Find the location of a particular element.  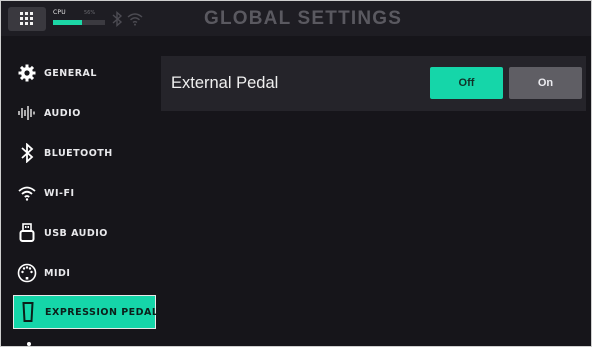

sidebar-item-audio: AUDIO is located at coordinates (84, 113).